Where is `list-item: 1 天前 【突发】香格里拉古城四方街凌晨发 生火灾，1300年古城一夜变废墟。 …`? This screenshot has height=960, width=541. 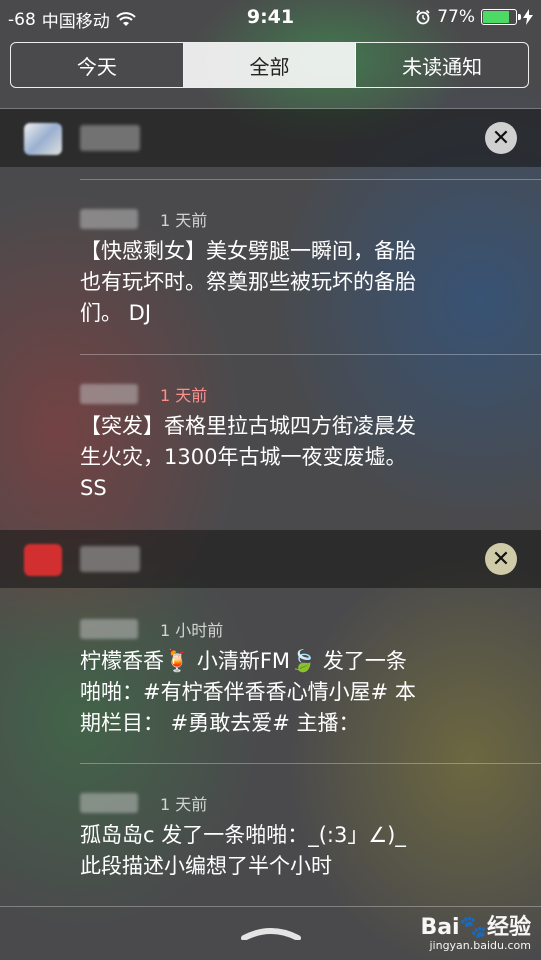 list-item: 1 天前 【突发】香格里拉古城四方街凌晨发 生火灾，1300年古城一夜变废墟。 … is located at coordinates (296, 442).